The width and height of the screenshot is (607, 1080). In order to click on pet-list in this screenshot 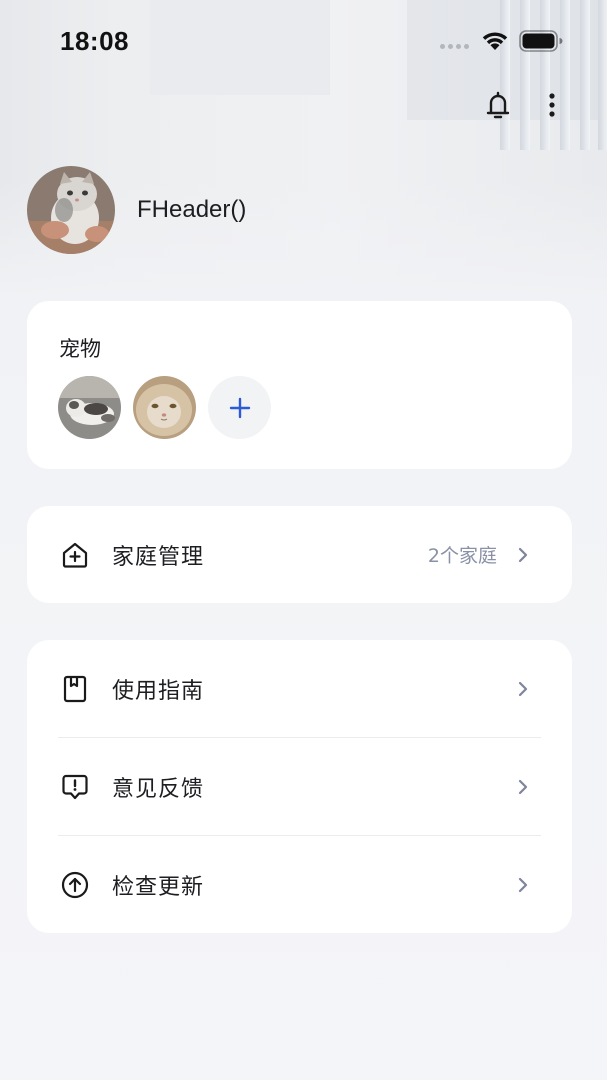, I will do `click(164, 407)`.